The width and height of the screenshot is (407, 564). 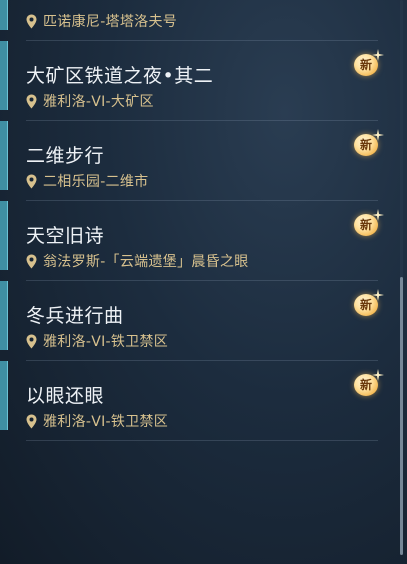 I want to click on quest-list-item: 以眼还眼 雅利洛-VI-铁卫禁区 新, so click(x=196, y=401).